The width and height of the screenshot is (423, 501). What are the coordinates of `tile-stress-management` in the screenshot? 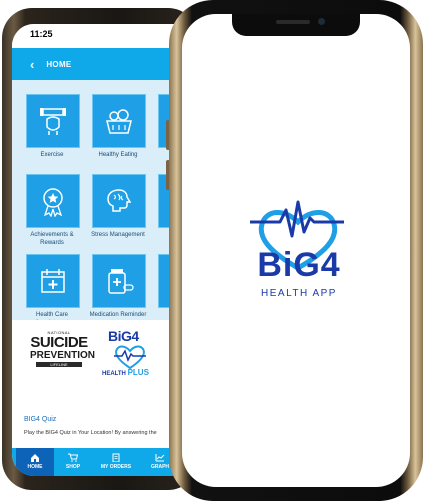 It's located at (119, 201).